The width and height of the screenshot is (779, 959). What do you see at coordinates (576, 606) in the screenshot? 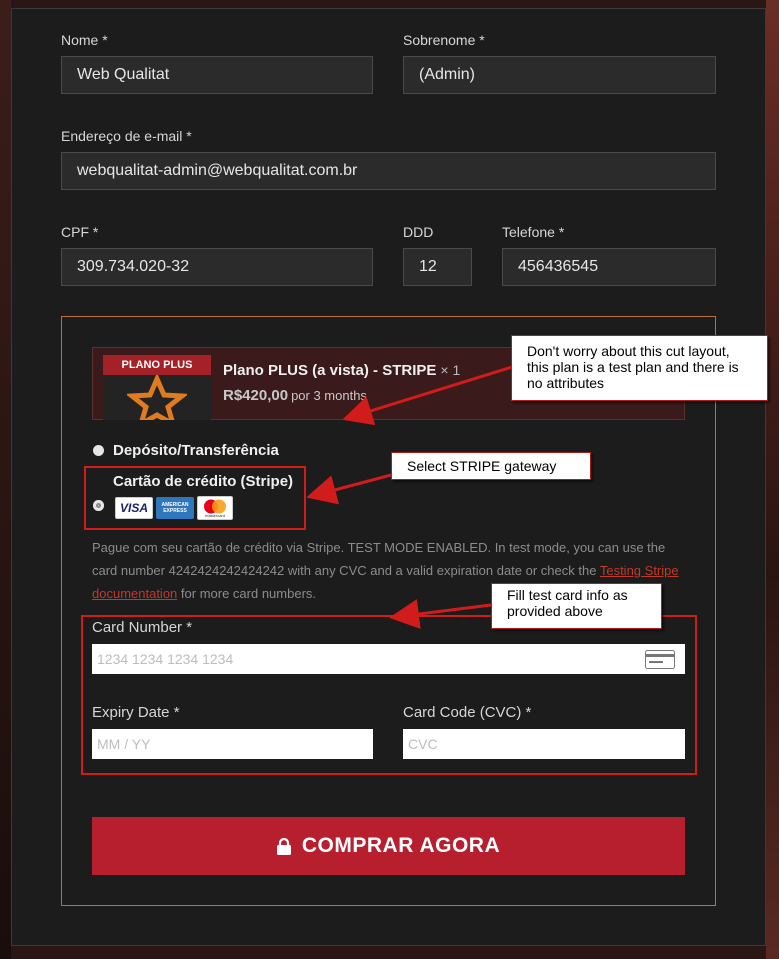
I see `callout-card-note: Fill test card info as provided above` at bounding box center [576, 606].